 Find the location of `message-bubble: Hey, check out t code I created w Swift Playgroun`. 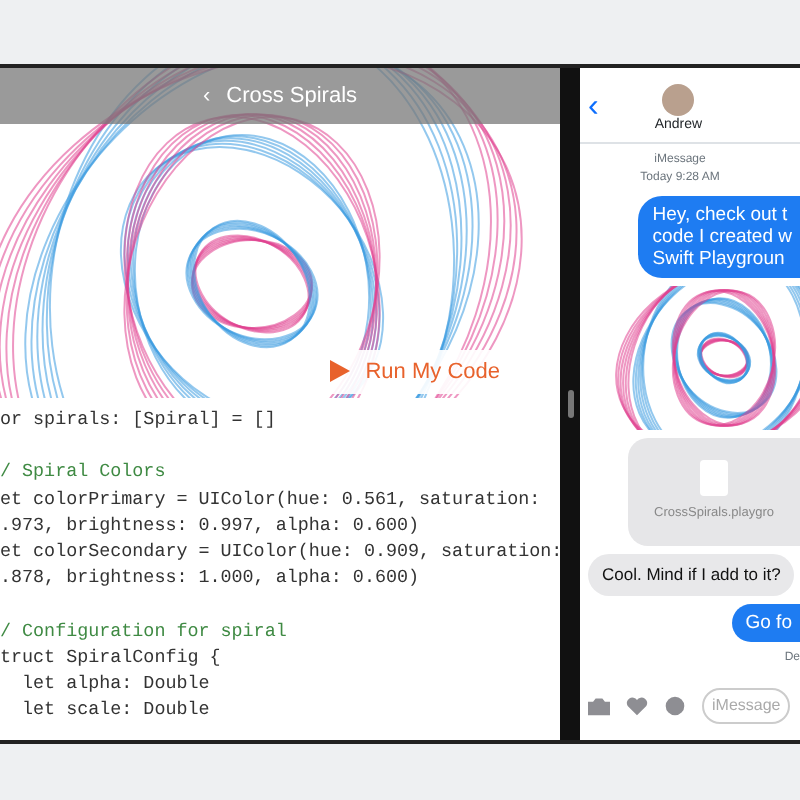

message-bubble: Hey, check out t code I created w Swift Playgroun is located at coordinates (719, 237).